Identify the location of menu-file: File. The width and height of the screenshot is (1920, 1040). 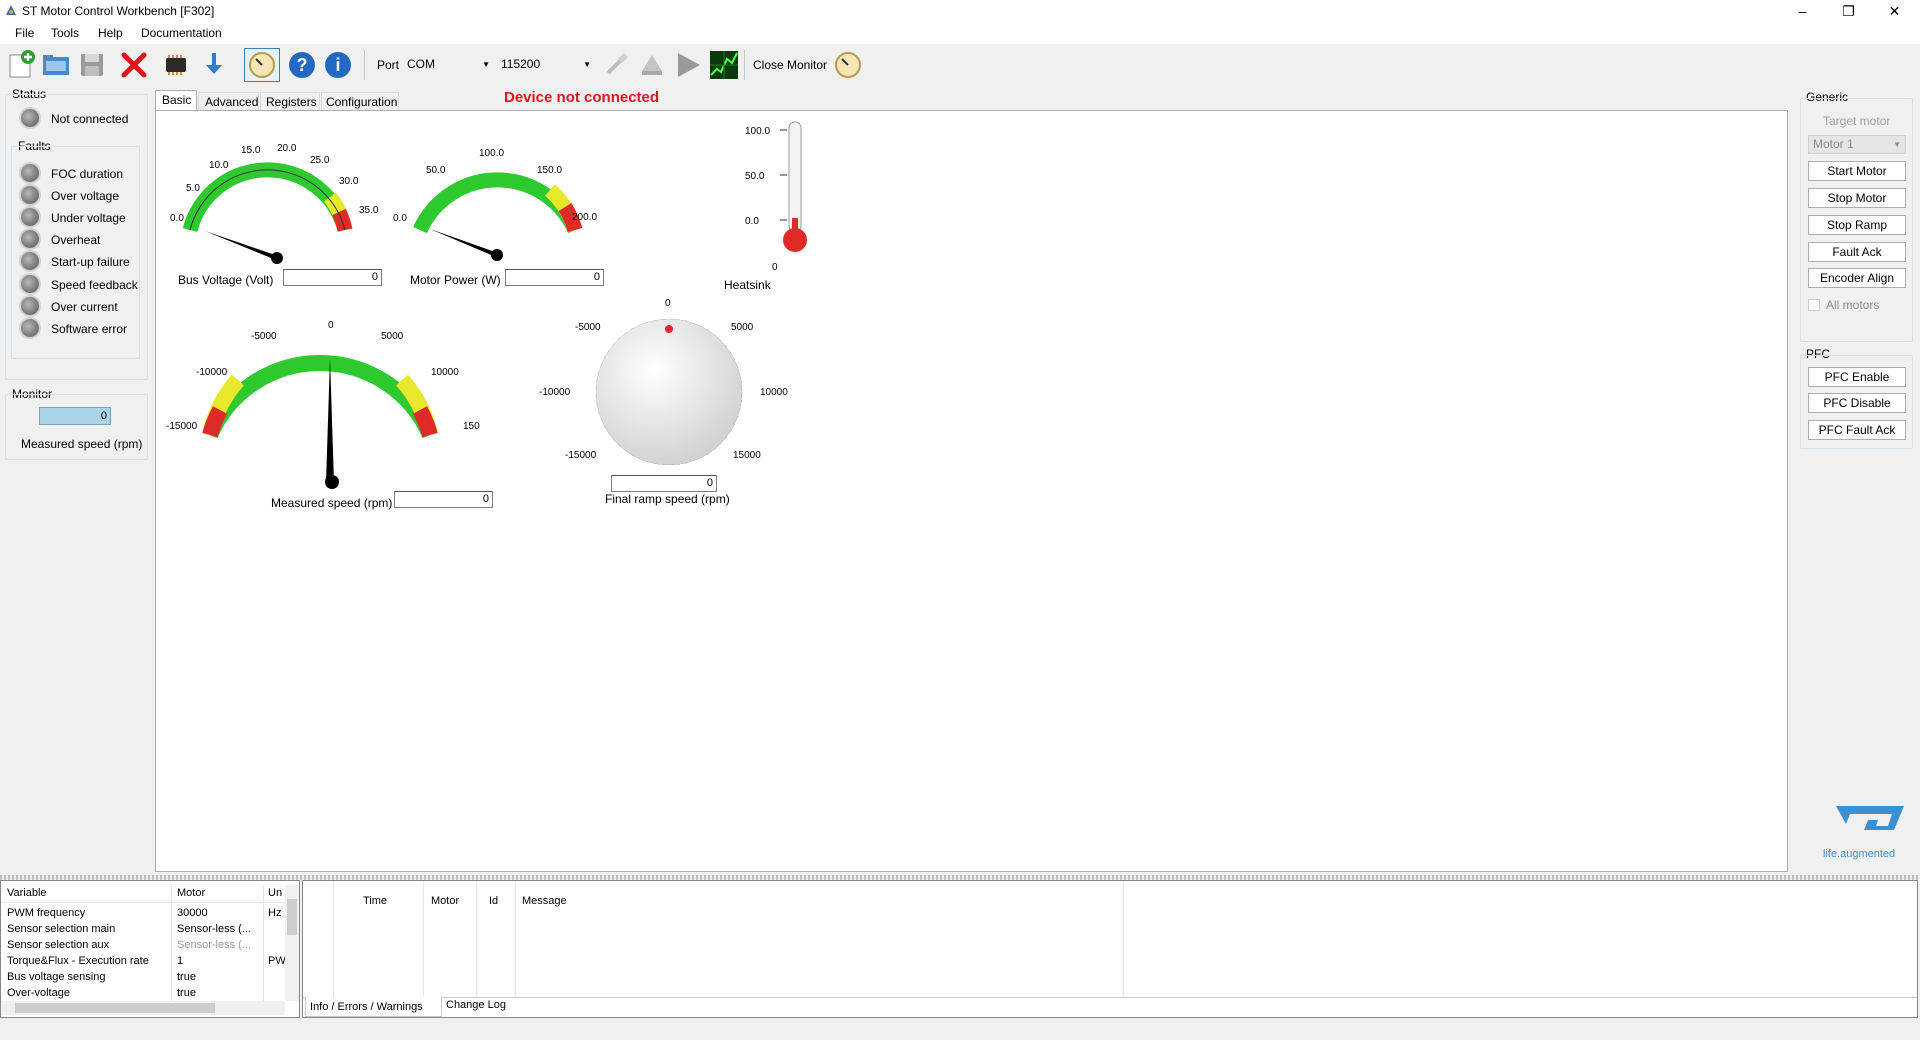
(24, 33).